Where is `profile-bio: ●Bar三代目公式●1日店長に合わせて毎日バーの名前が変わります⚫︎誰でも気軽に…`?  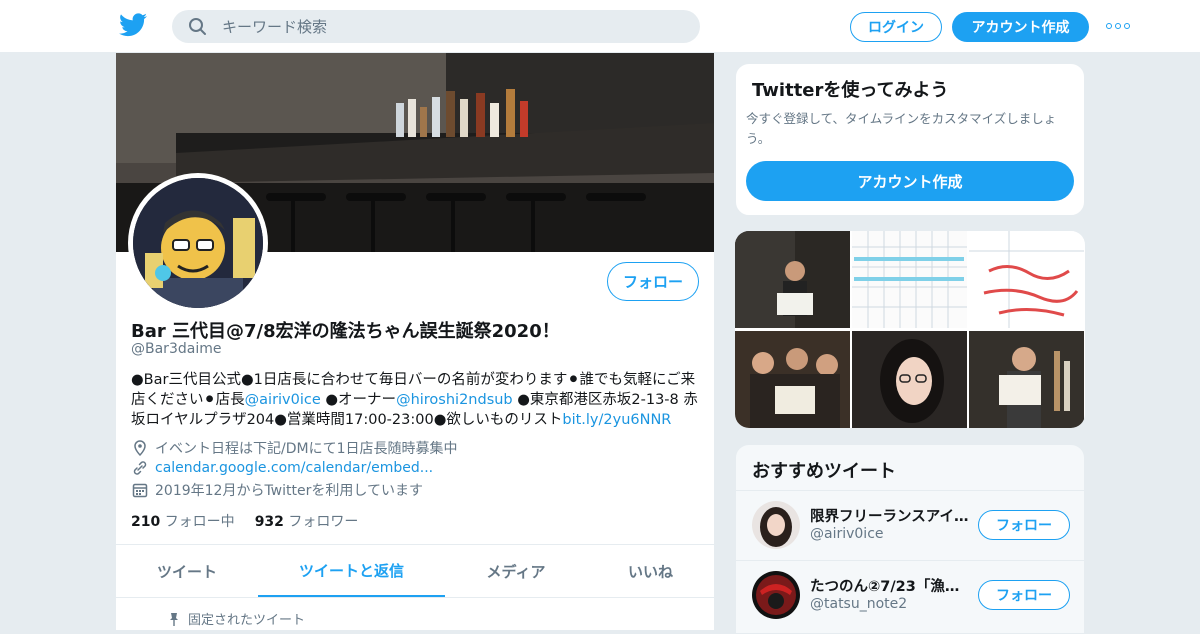 profile-bio: ●Bar三代目公式●1日店長に合わせて毎日バーの名前が変わります⚫︎誰でも気軽に… is located at coordinates (417, 400).